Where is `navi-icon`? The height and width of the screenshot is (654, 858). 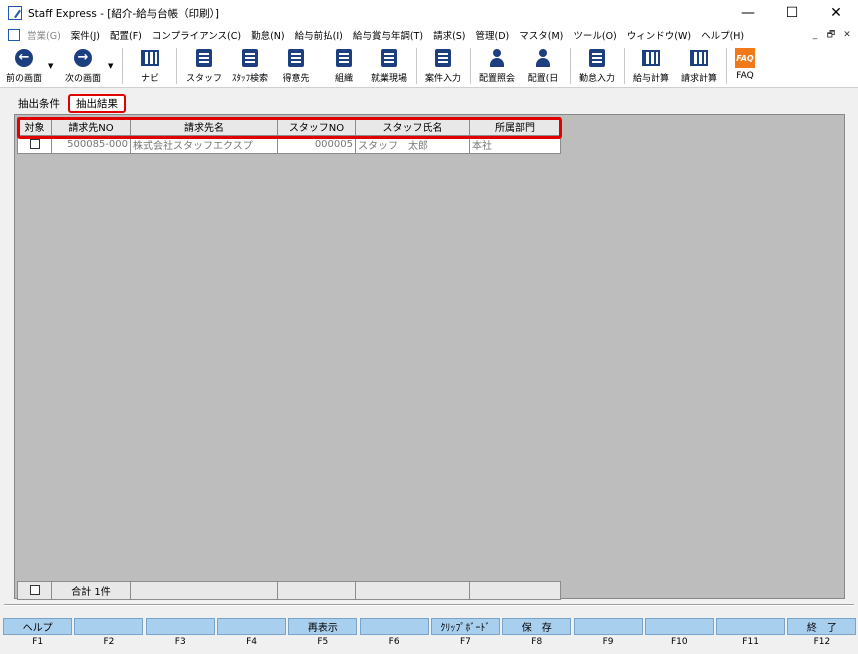 navi-icon is located at coordinates (150, 58).